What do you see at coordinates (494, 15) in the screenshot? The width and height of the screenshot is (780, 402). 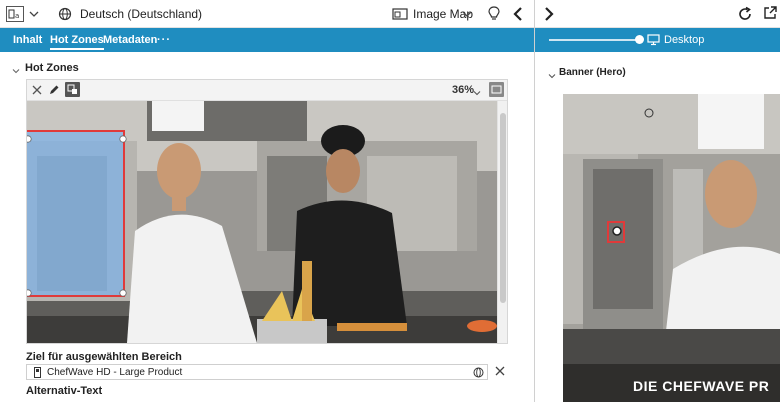 I see `lightbulb-icon` at bounding box center [494, 15].